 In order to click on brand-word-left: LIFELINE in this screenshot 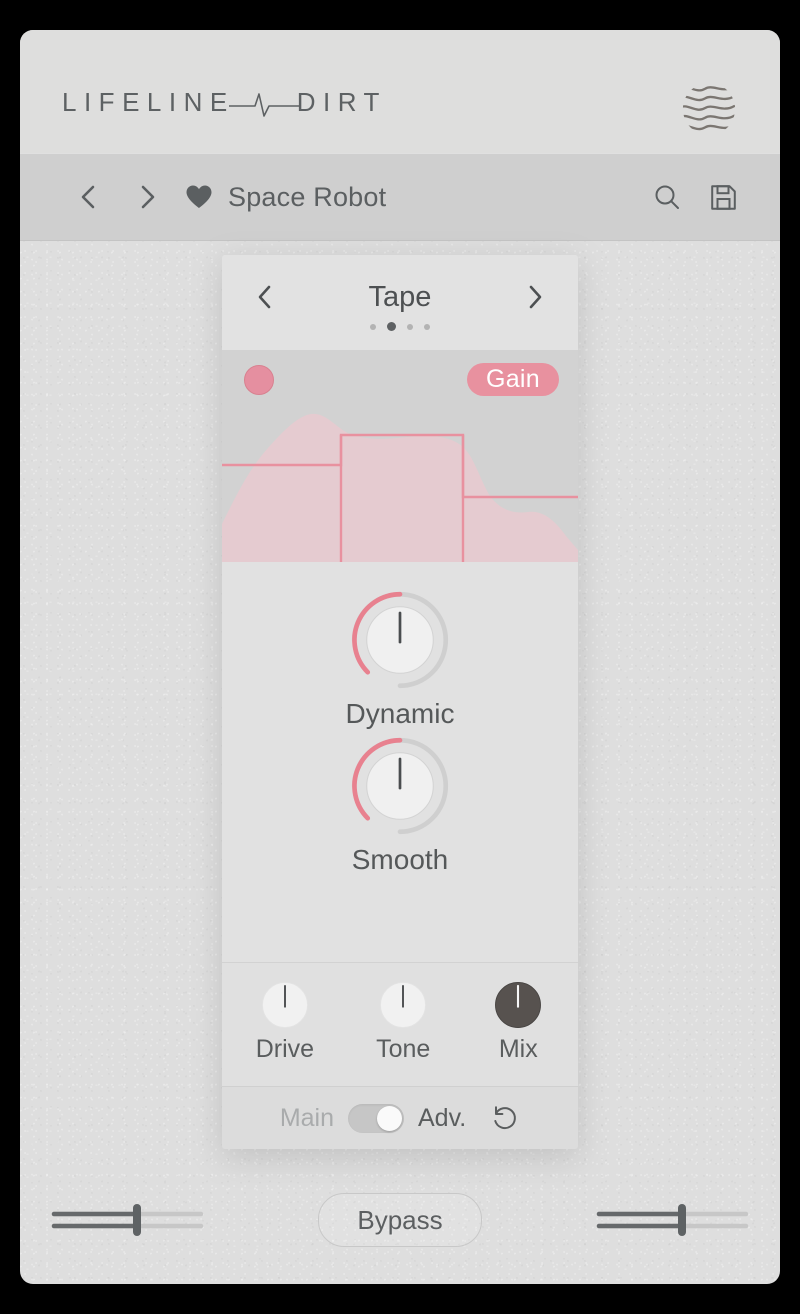, I will do `click(148, 102)`.